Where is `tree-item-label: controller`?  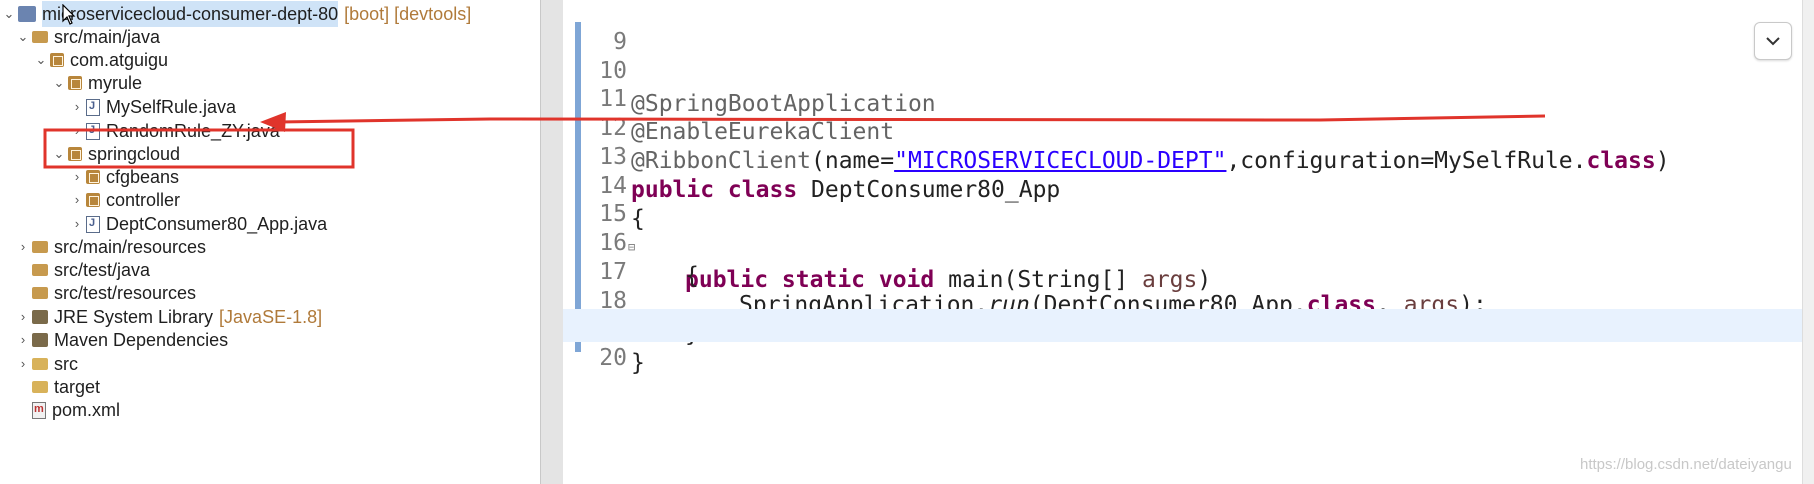 tree-item-label: controller is located at coordinates (143, 200).